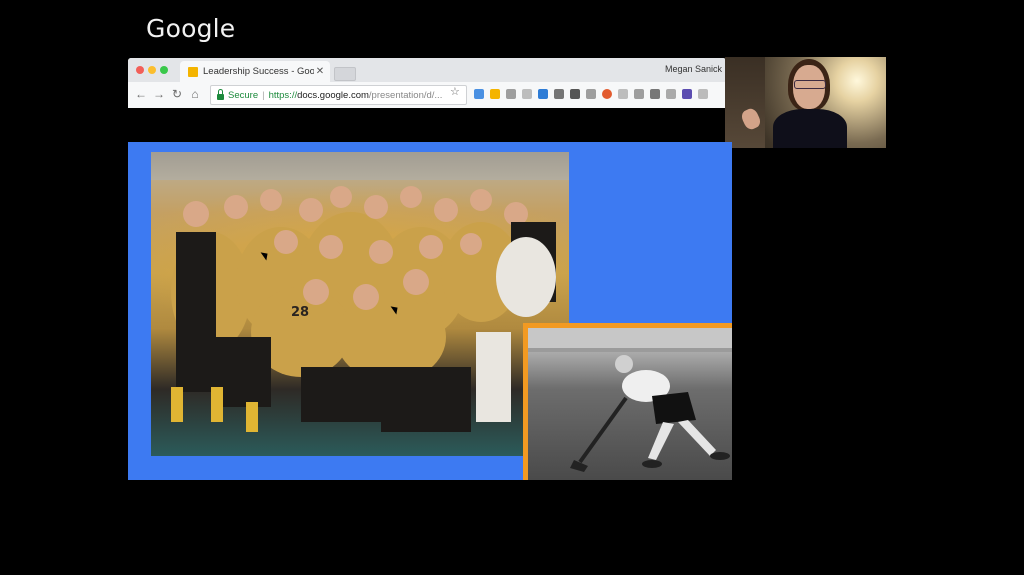 Image resolution: width=1024 pixels, height=575 pixels. I want to click on slides-favicon-icon, so click(193, 71).